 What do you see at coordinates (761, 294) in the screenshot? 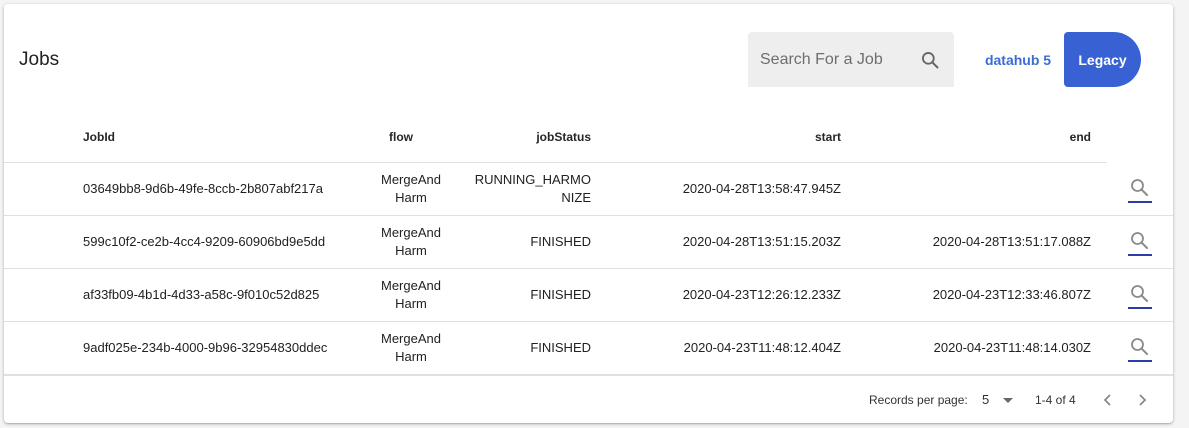
I see `start-cell: 2020-04-23T12:26:12.233Z` at bounding box center [761, 294].